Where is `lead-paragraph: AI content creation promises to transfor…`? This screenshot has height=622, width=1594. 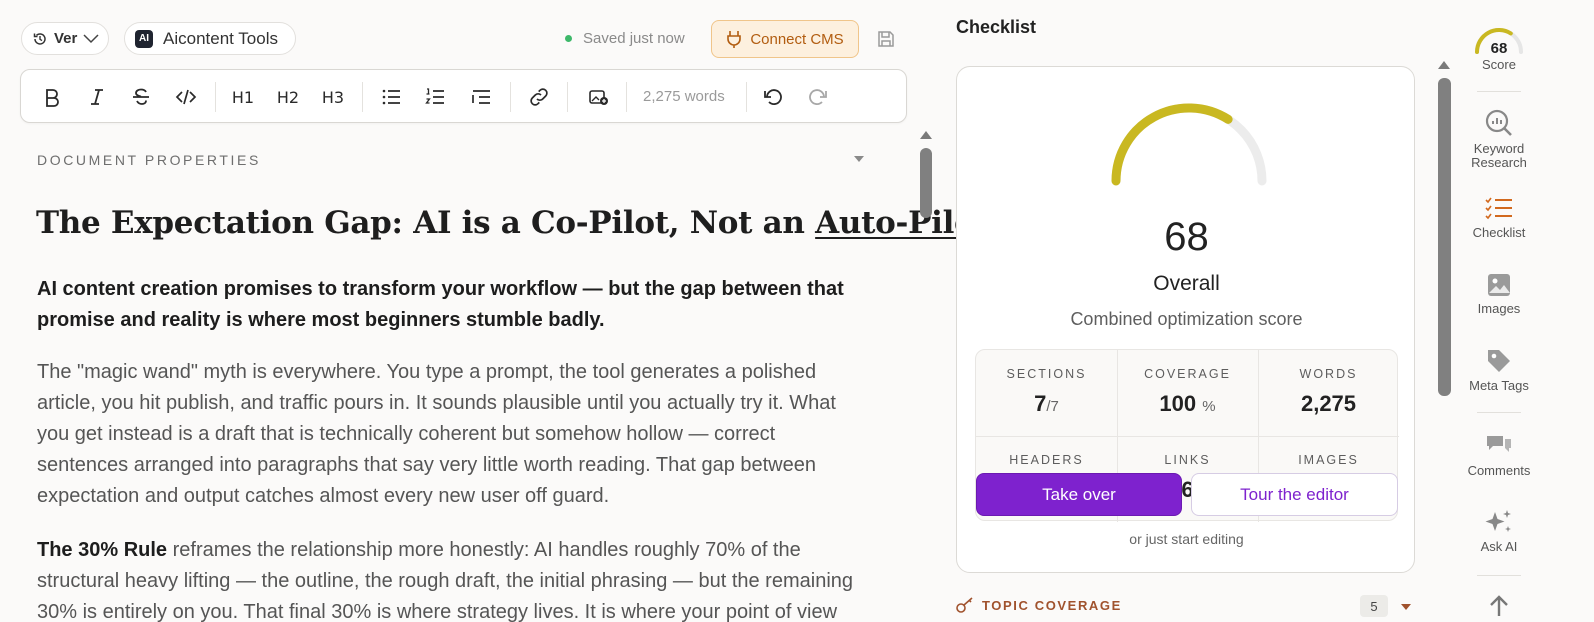
lead-paragraph: AI content creation promises to transfor… is located at coordinates (447, 305).